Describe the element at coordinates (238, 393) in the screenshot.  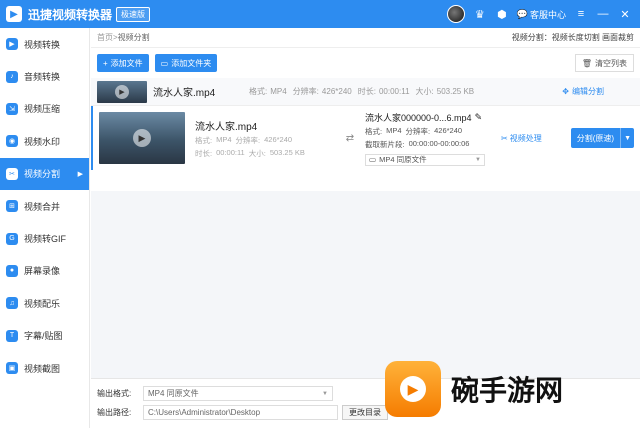
I see `output-format-dropdown: MP4 同原文件 ▼` at that location.